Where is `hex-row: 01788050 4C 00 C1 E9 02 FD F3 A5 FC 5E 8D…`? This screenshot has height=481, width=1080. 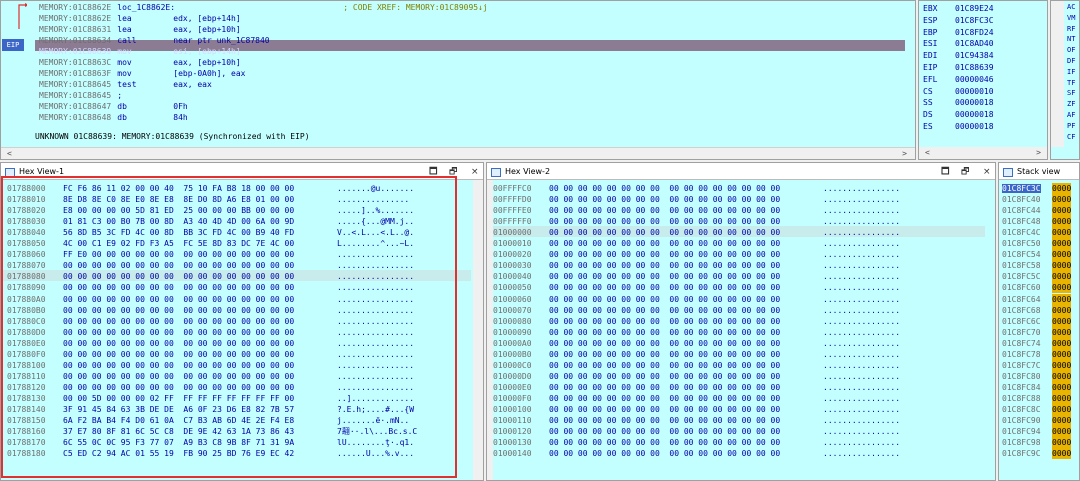
hex-row: 01788050 4C 00 C1 E9 02 FD F3 A5 FC 5E 8D… is located at coordinates (210, 243).